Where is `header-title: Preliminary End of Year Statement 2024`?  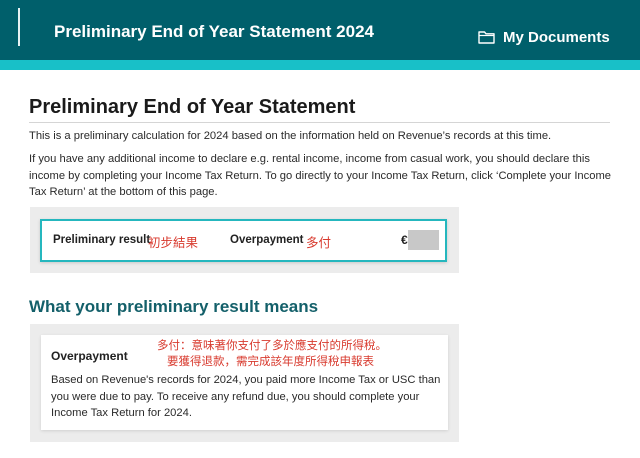
header-title: Preliminary End of Year Statement 2024 is located at coordinates (214, 31).